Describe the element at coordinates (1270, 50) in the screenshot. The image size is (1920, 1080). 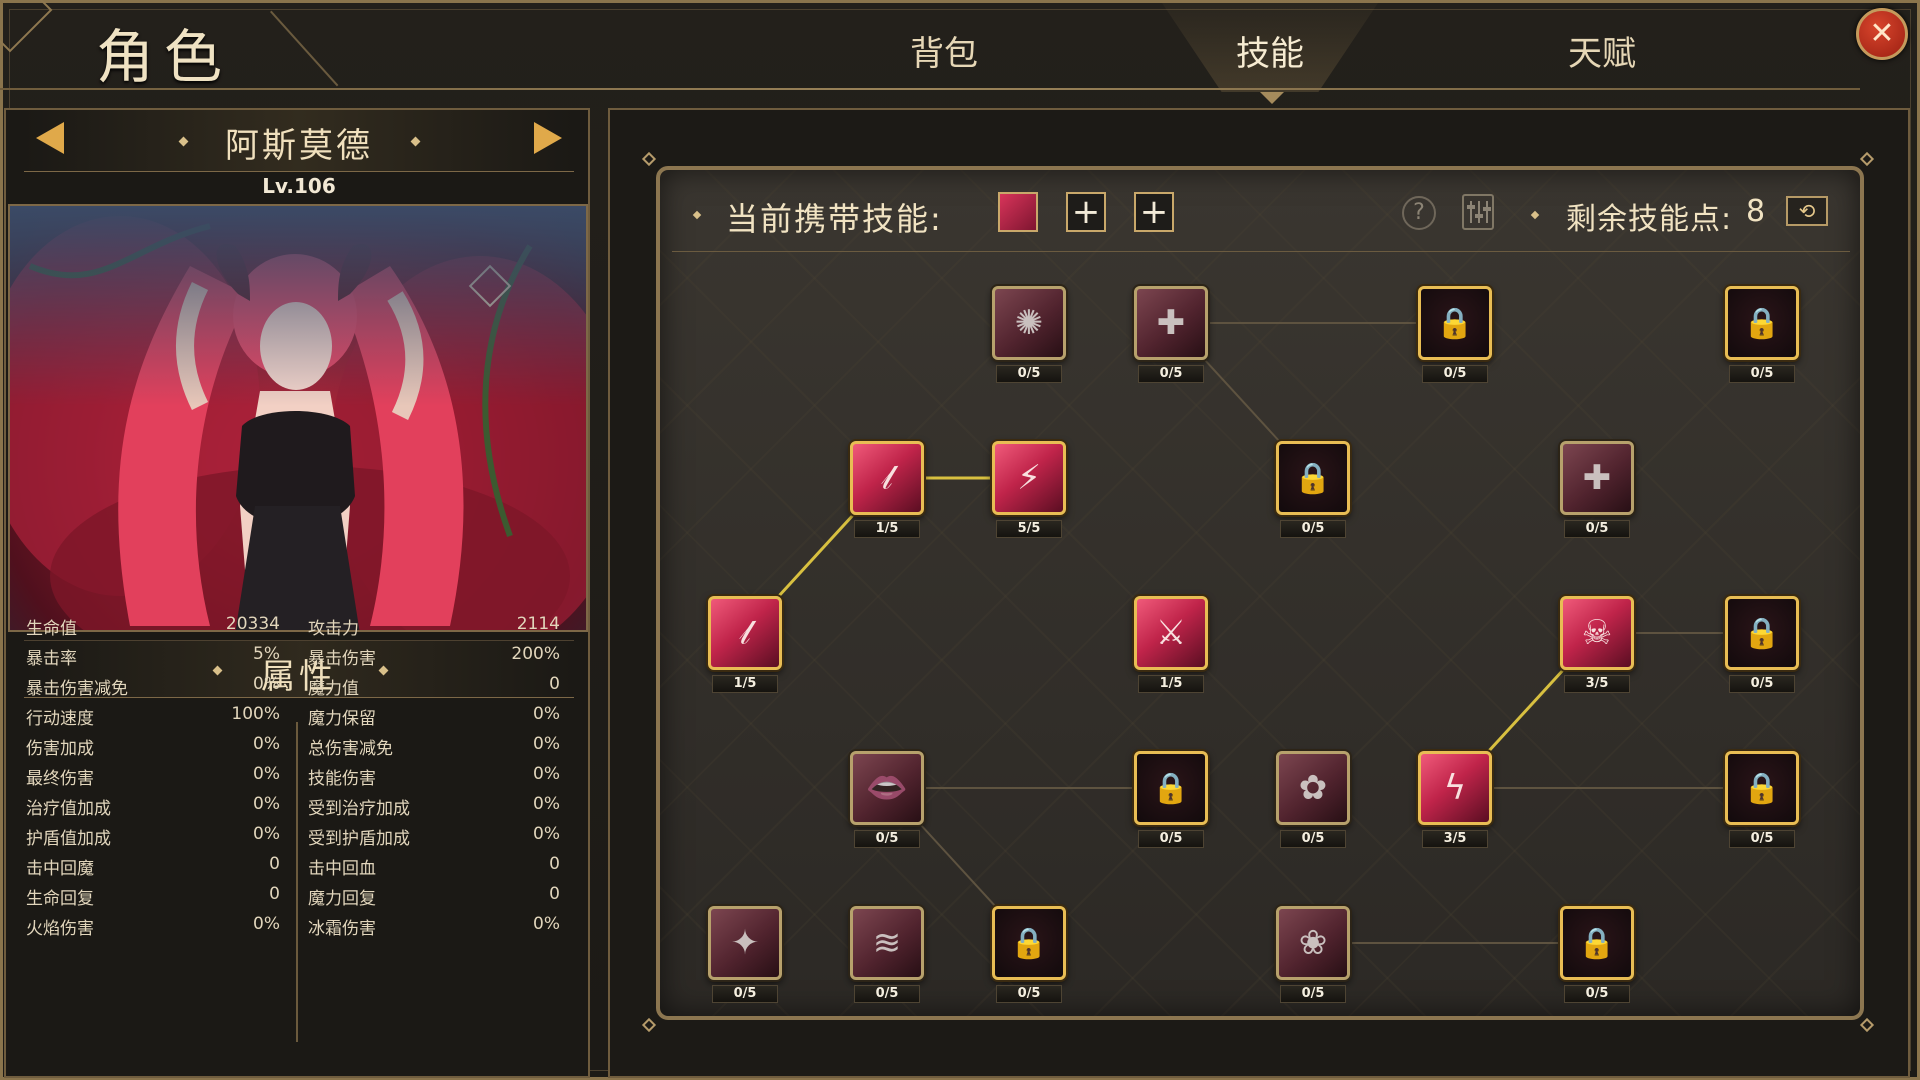
I see `tab-skills: 技能` at that location.